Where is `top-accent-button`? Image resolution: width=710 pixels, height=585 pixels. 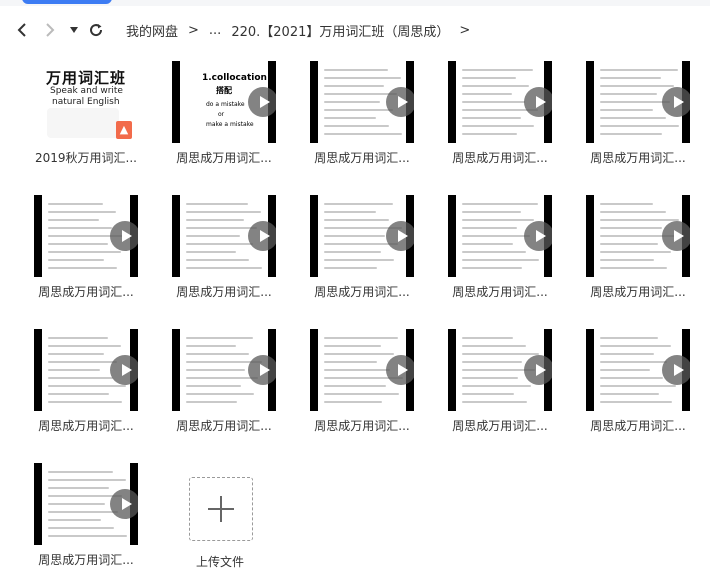
top-accent-button is located at coordinates (67, 2).